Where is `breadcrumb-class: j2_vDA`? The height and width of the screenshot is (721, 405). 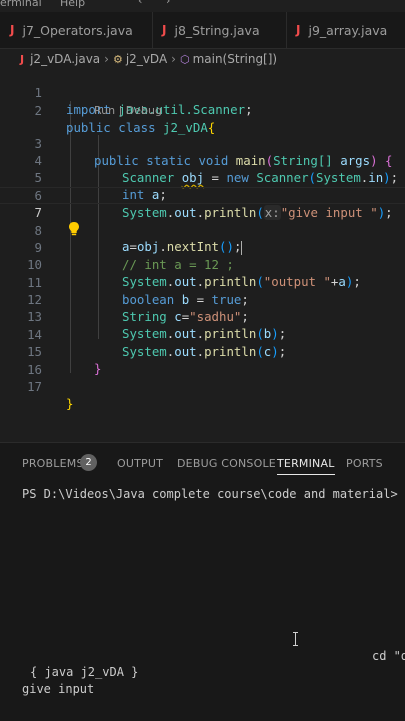 breadcrumb-class: j2_vDA is located at coordinates (146, 59).